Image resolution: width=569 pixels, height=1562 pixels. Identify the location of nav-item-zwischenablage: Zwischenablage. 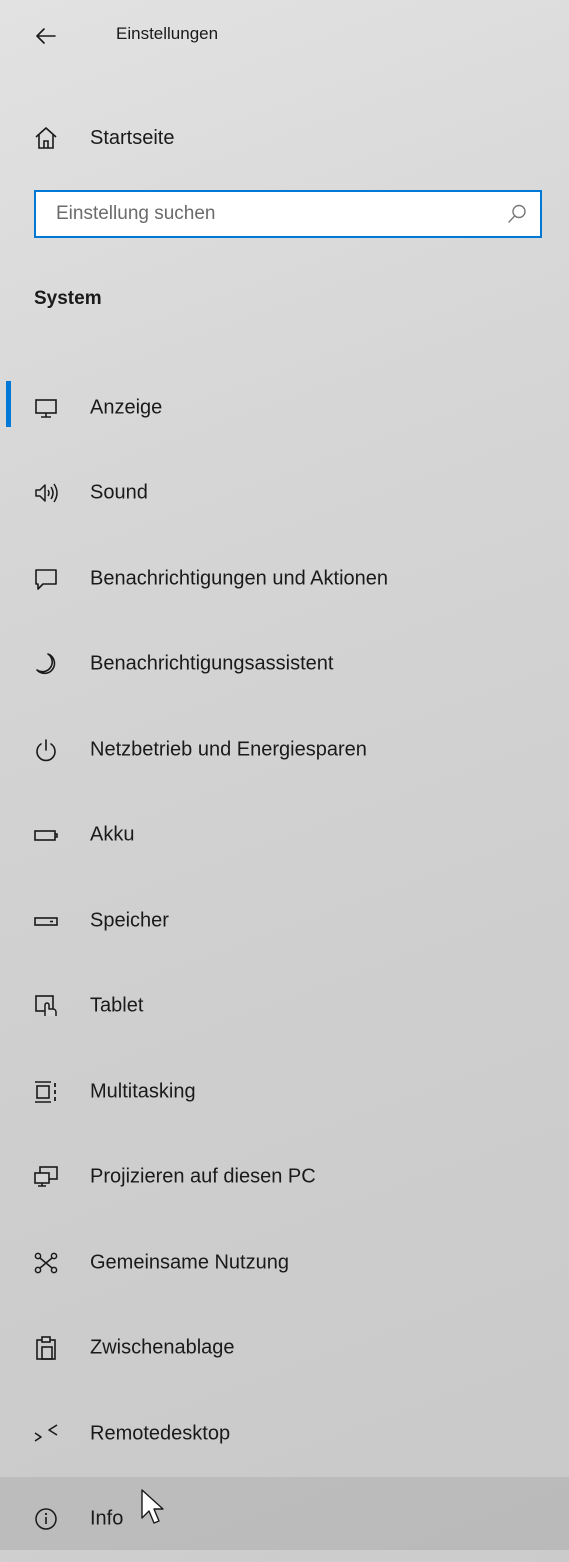
(284, 1349).